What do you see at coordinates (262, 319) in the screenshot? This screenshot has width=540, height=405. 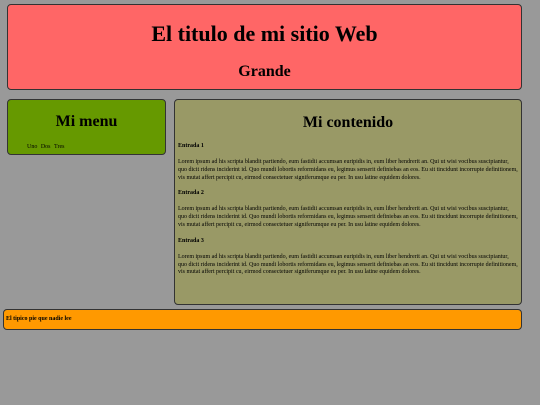 I see `site-footer: El tipico pie que nadie lee` at bounding box center [262, 319].